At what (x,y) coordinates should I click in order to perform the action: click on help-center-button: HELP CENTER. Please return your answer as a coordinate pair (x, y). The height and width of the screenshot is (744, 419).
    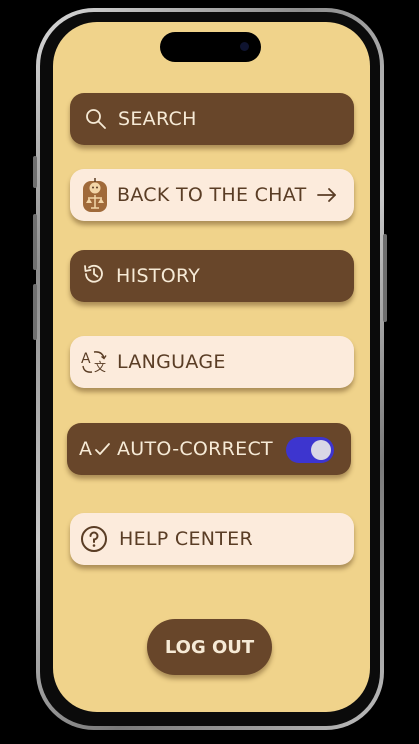
    Looking at the image, I should click on (212, 539).